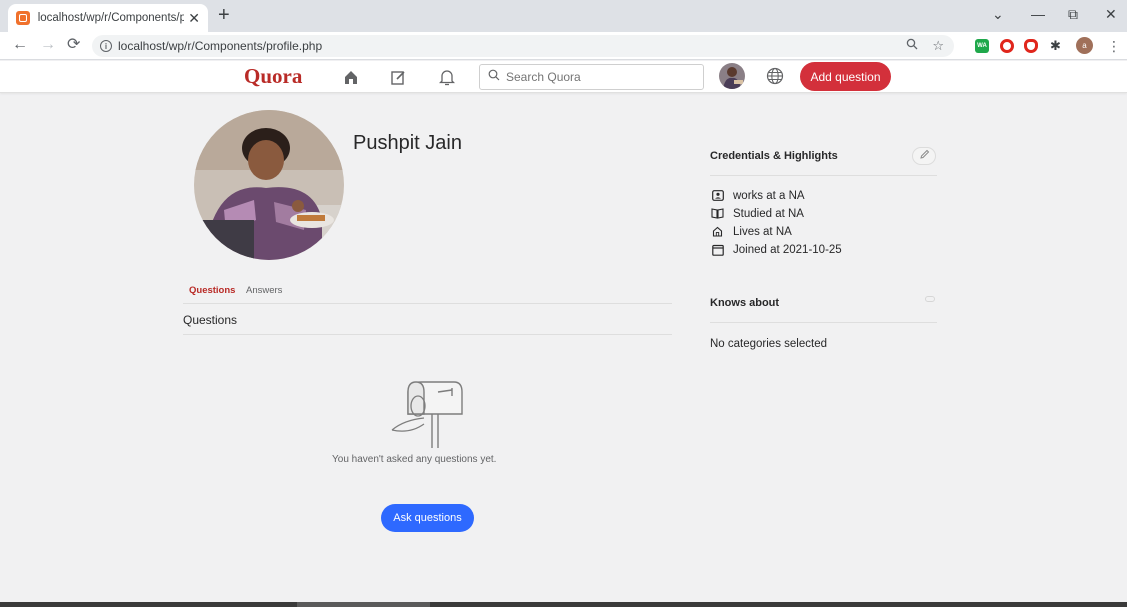 The width and height of the screenshot is (1127, 607). Describe the element at coordinates (414, 459) in the screenshot. I see `empty-state-message: You haven't asked any questions yet.` at that location.